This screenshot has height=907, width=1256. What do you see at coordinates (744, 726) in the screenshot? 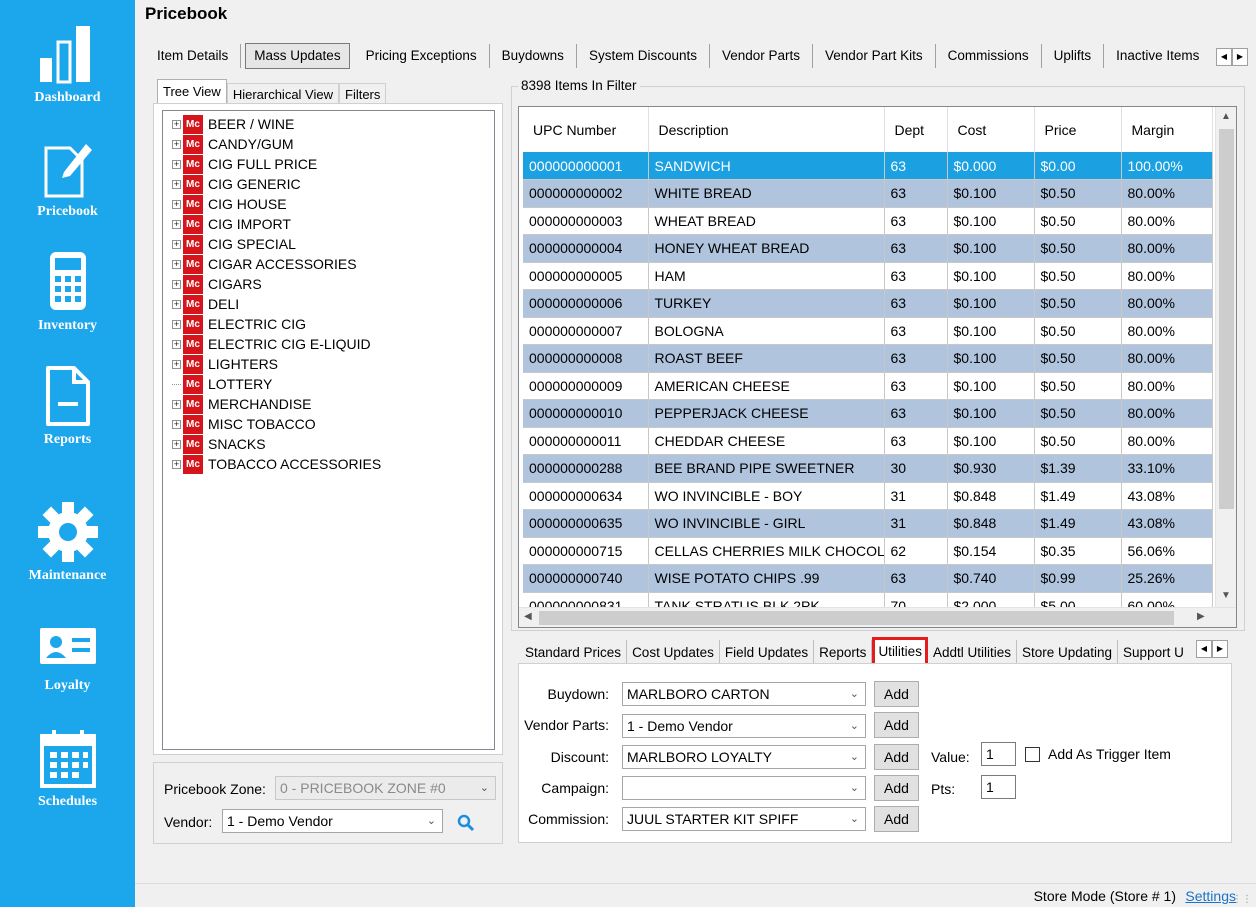
I see `vendor-parts-select: 1 - Demo Vendor ⌄` at bounding box center [744, 726].